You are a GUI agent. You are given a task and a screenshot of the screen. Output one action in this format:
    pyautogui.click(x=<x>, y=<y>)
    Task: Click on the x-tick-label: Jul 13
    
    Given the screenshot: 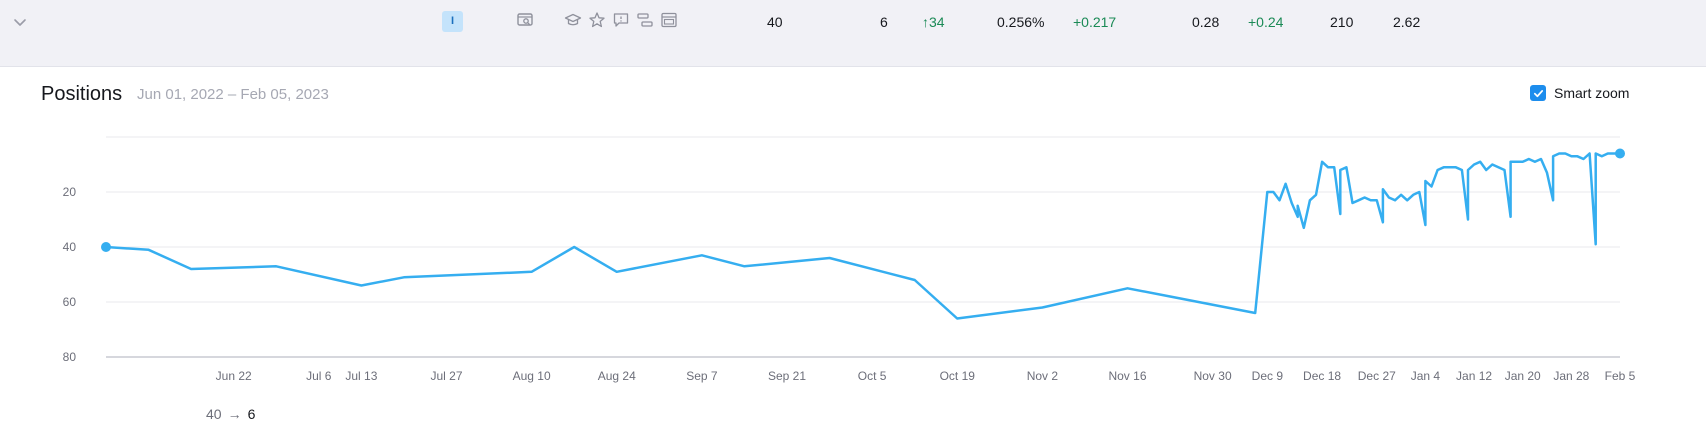 What is the action you would take?
    pyautogui.click(x=361, y=376)
    